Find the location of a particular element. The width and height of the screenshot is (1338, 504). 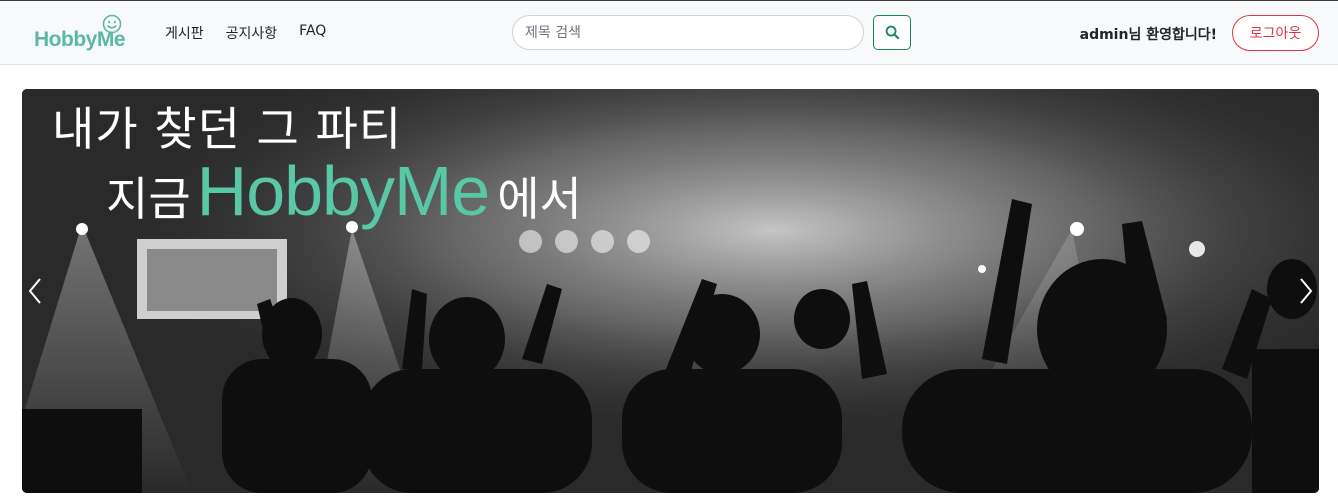

carousel-prev-button is located at coordinates (36, 291).